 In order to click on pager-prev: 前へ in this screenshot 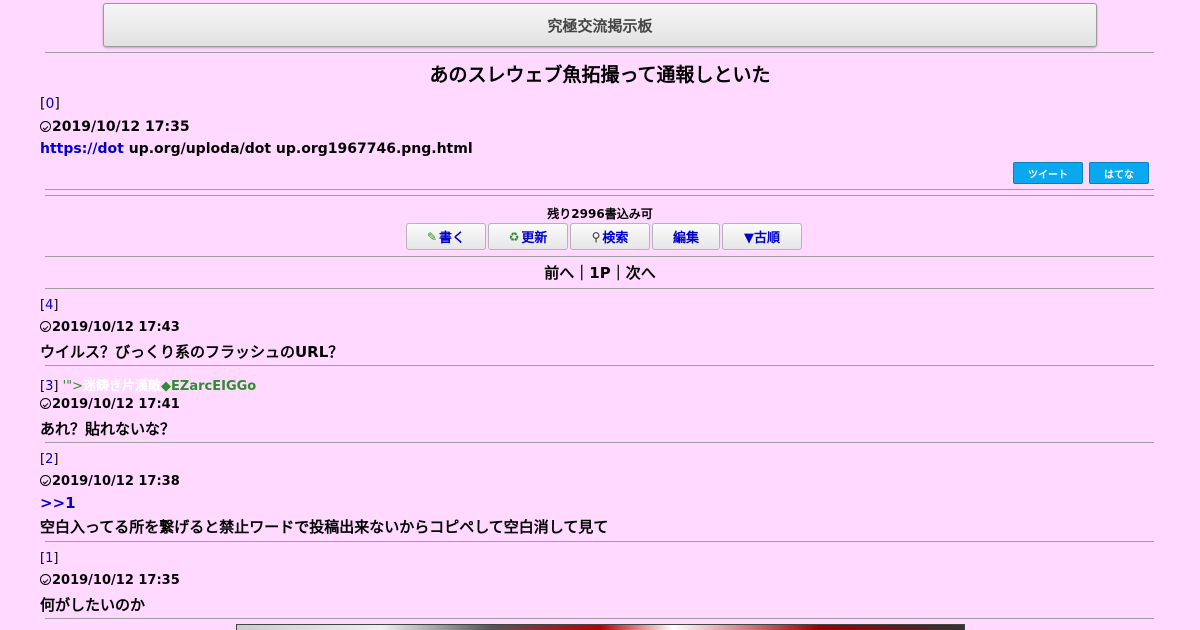, I will do `click(559, 273)`.